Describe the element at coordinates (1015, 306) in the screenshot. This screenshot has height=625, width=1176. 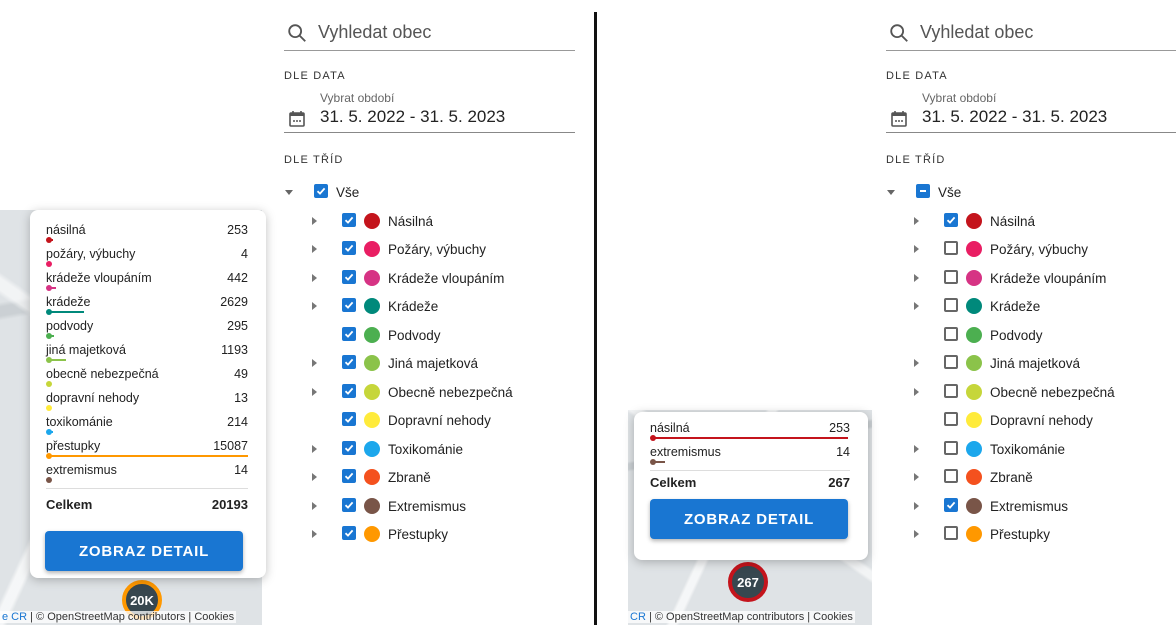
I see `category-label: Krádeže` at that location.